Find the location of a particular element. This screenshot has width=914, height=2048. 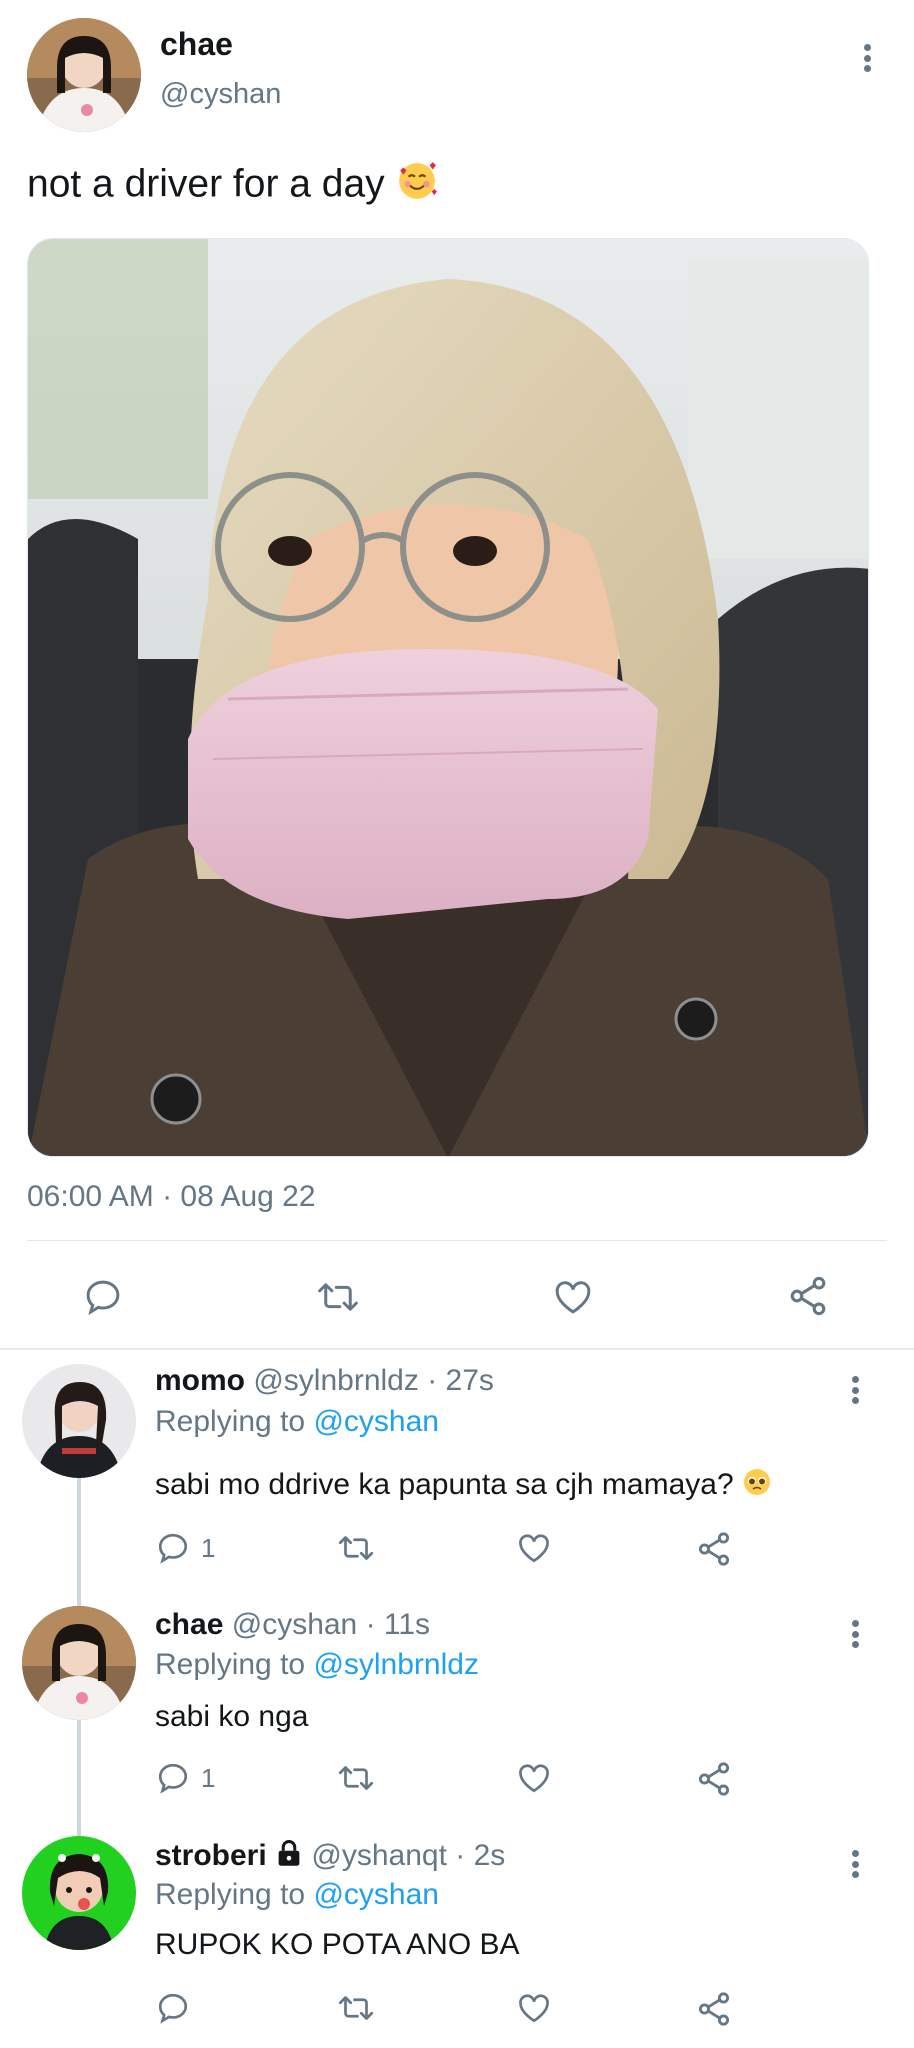

reply-text-line: sabi mo ddrive ka papunta sa cjh mamaya? is located at coordinates (463, 1486).